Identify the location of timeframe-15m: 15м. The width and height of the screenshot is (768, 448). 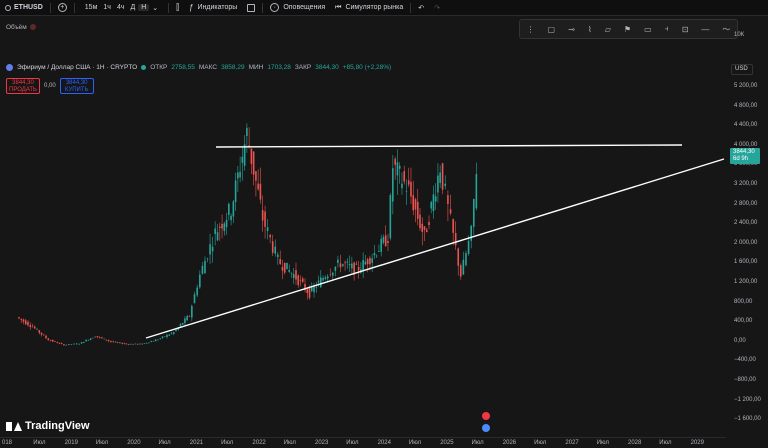
(91, 7).